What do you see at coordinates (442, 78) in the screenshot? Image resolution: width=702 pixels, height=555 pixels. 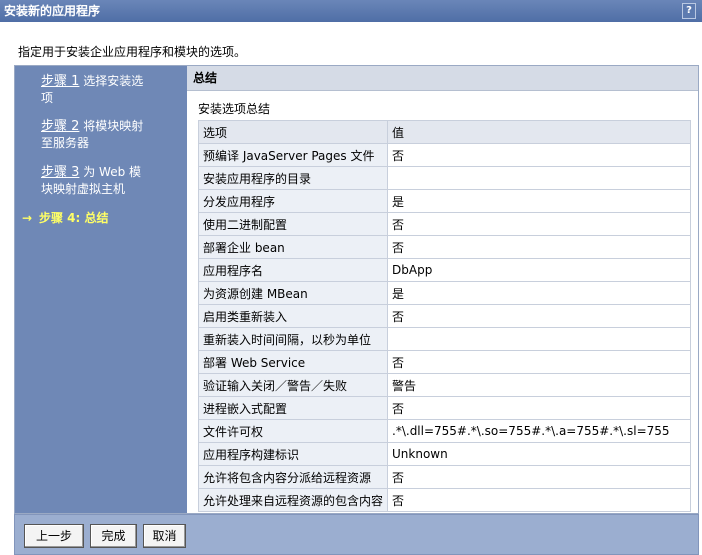 I see `summary-header: 总结` at bounding box center [442, 78].